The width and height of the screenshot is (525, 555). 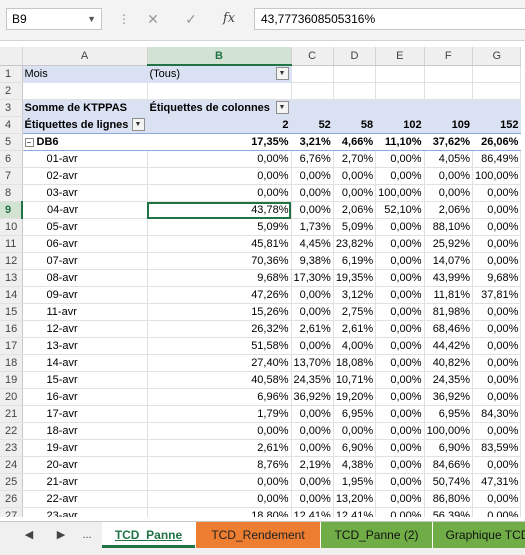 I want to click on row-label: 19-avr, so click(x=85, y=448).